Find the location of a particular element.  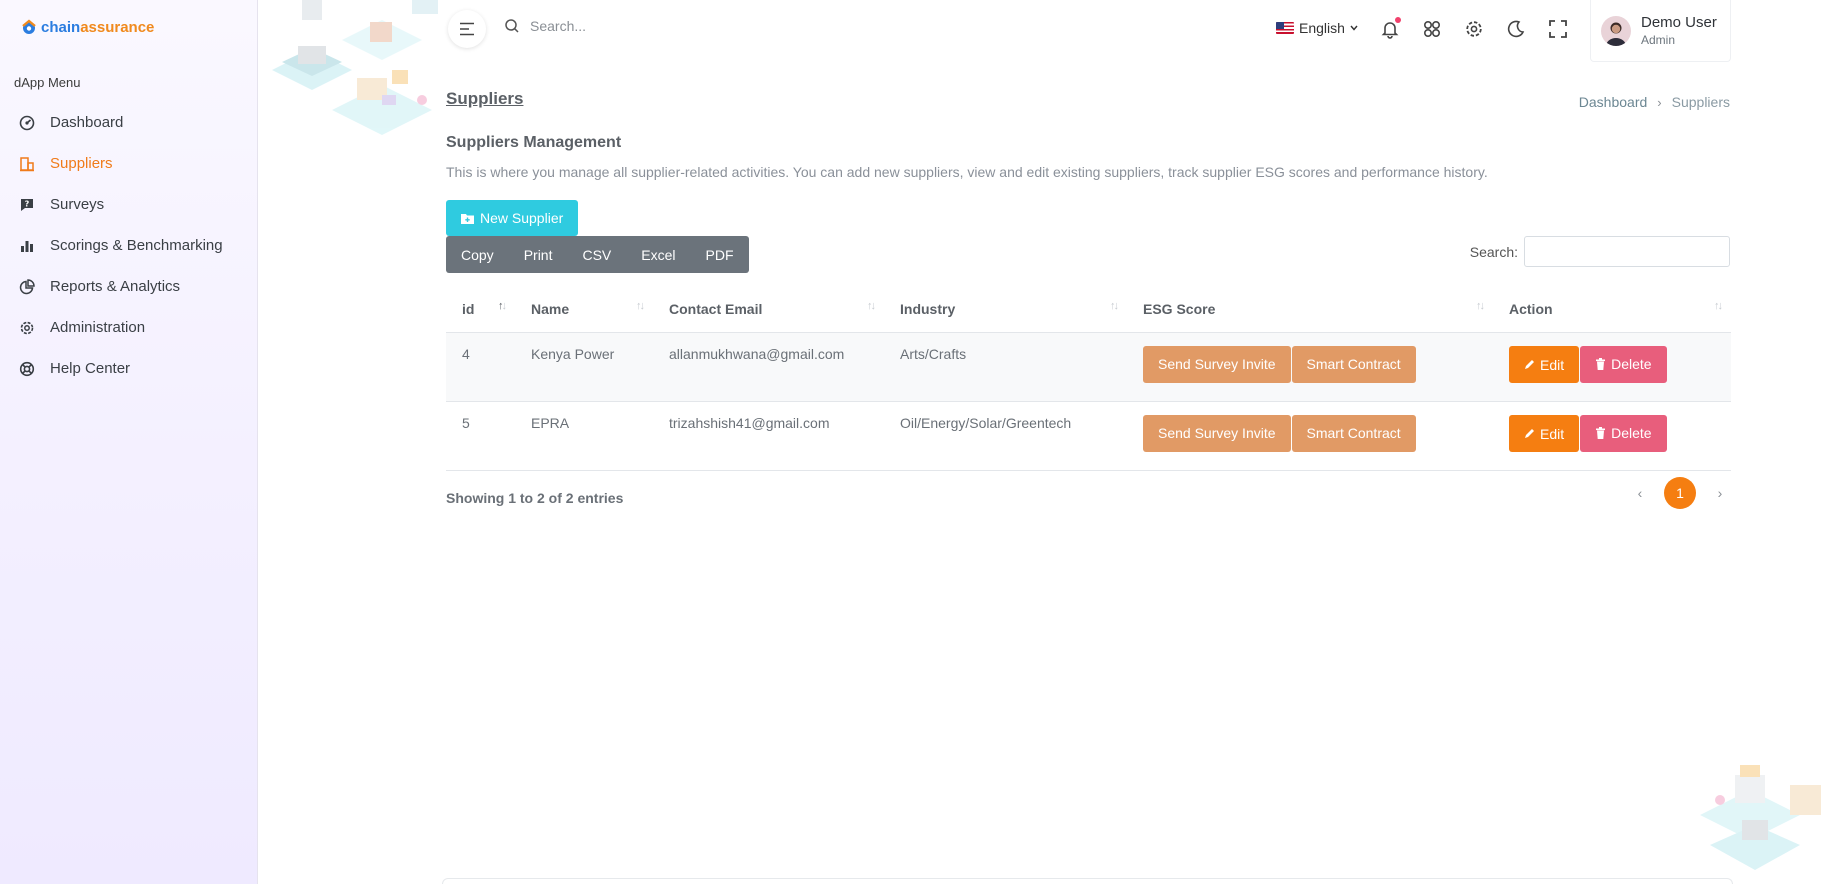

search-icon is located at coordinates (512, 26).